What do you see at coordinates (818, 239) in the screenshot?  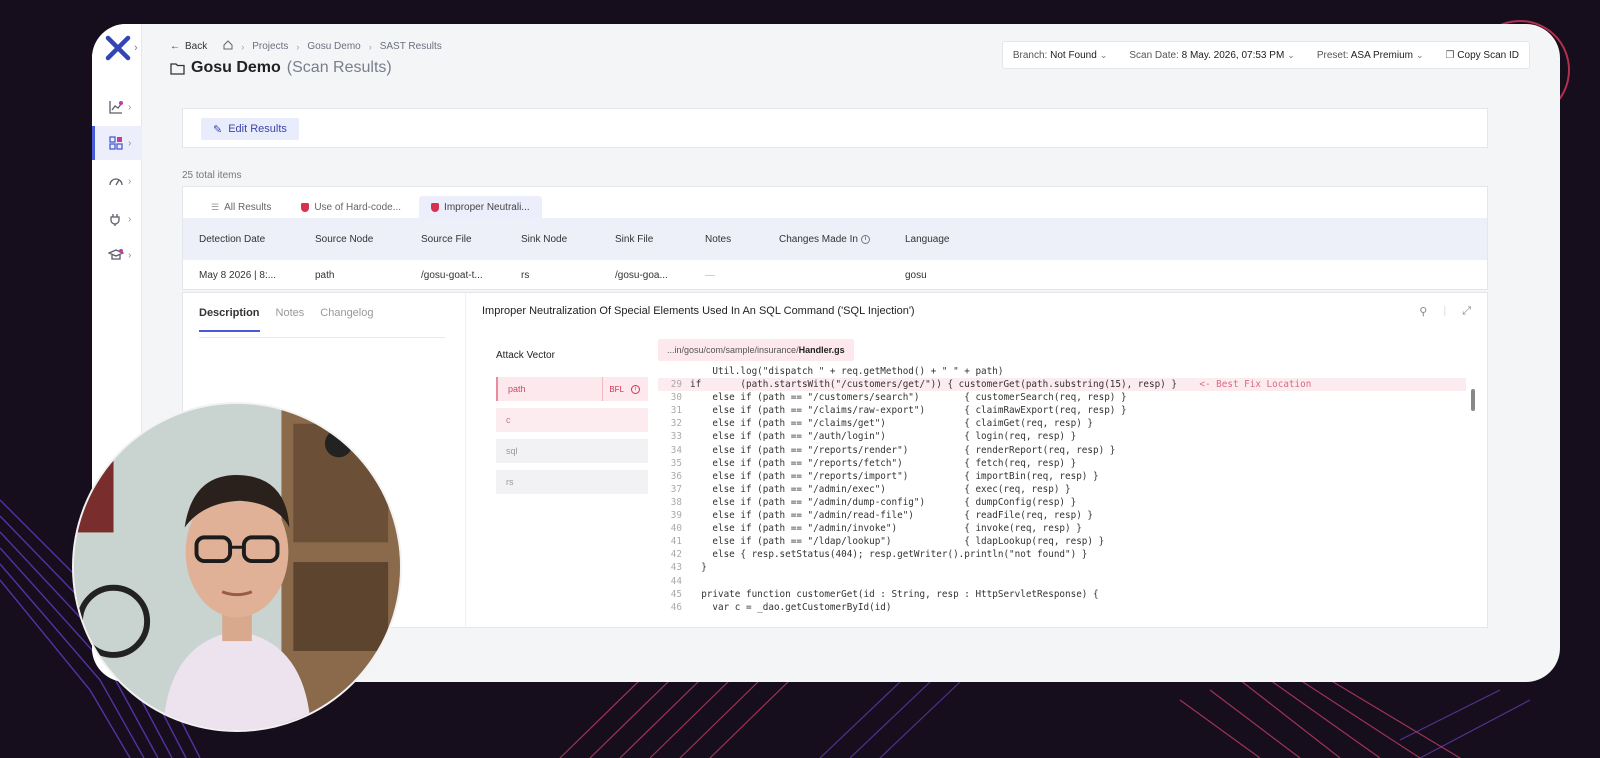 I see `column-header-label: Changes Made In` at bounding box center [818, 239].